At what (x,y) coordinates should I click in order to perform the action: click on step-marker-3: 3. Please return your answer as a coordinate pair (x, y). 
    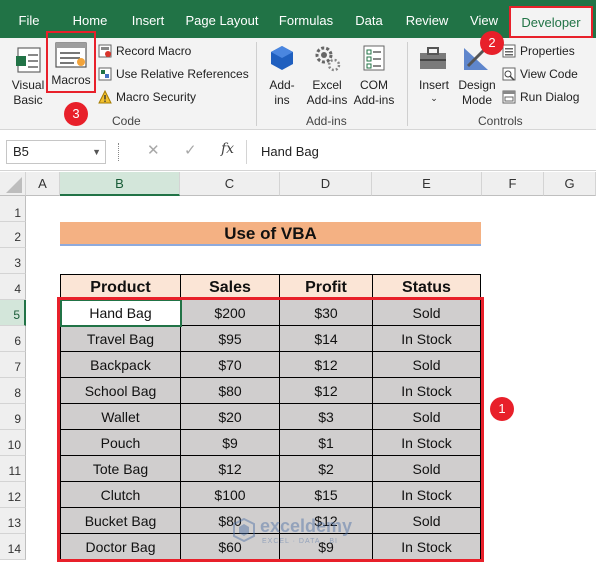
    Looking at the image, I should click on (76, 114).